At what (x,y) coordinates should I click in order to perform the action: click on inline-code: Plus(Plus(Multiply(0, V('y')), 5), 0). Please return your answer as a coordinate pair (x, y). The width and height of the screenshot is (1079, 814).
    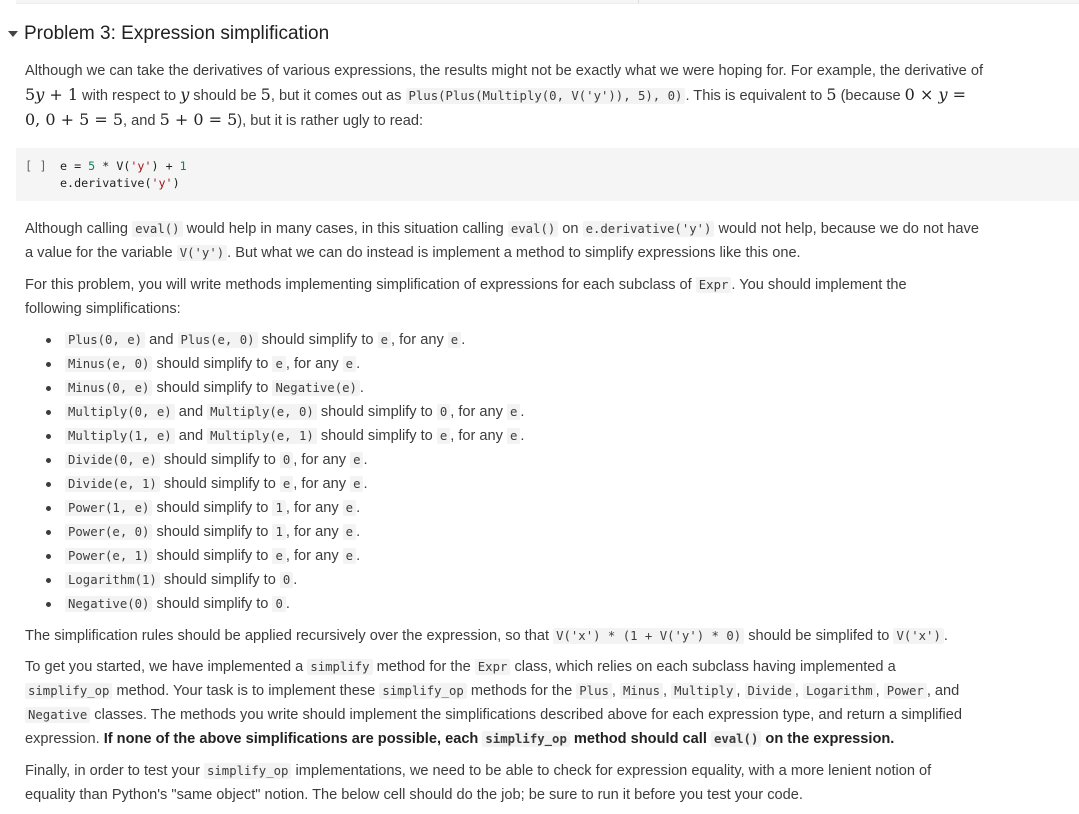
    Looking at the image, I should click on (545, 96).